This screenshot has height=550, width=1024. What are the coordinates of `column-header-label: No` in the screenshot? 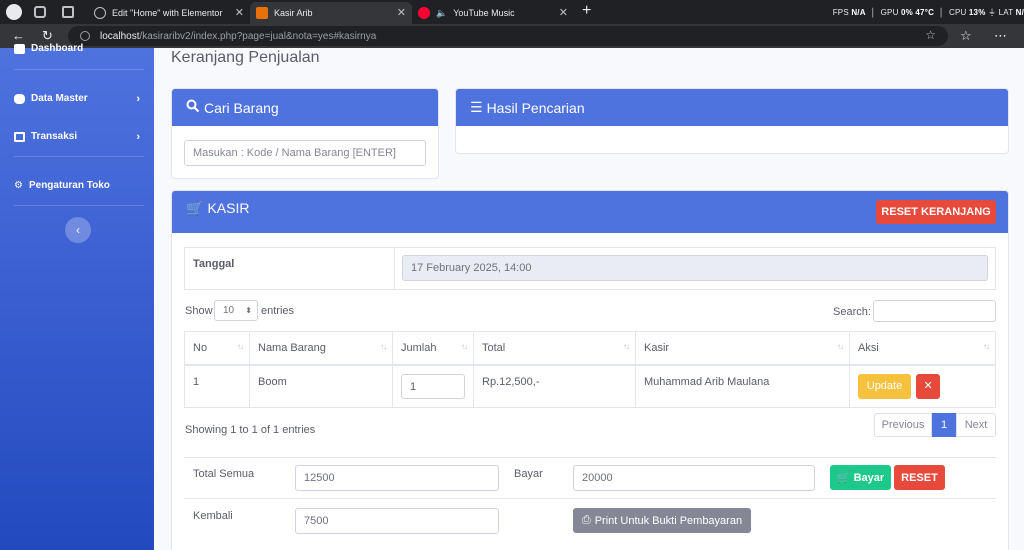 It's located at (200, 347).